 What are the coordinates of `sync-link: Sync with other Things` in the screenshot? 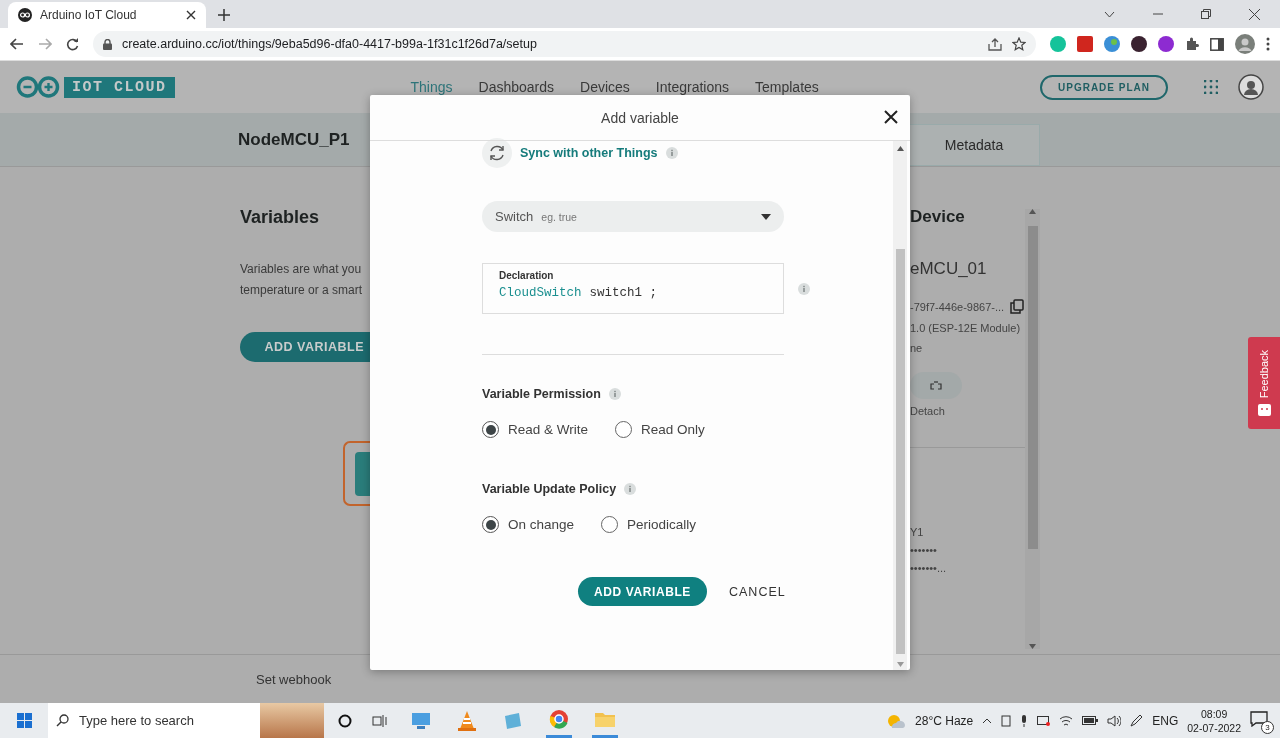 It's located at (589, 153).